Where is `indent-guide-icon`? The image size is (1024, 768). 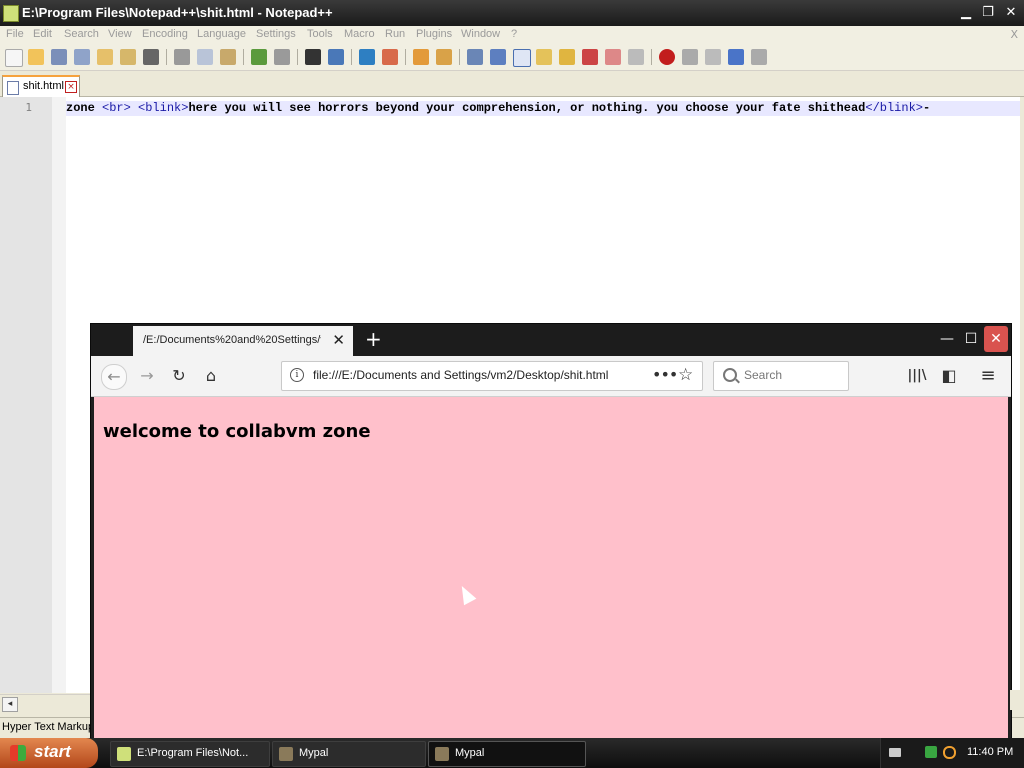 indent-guide-icon is located at coordinates (522, 58).